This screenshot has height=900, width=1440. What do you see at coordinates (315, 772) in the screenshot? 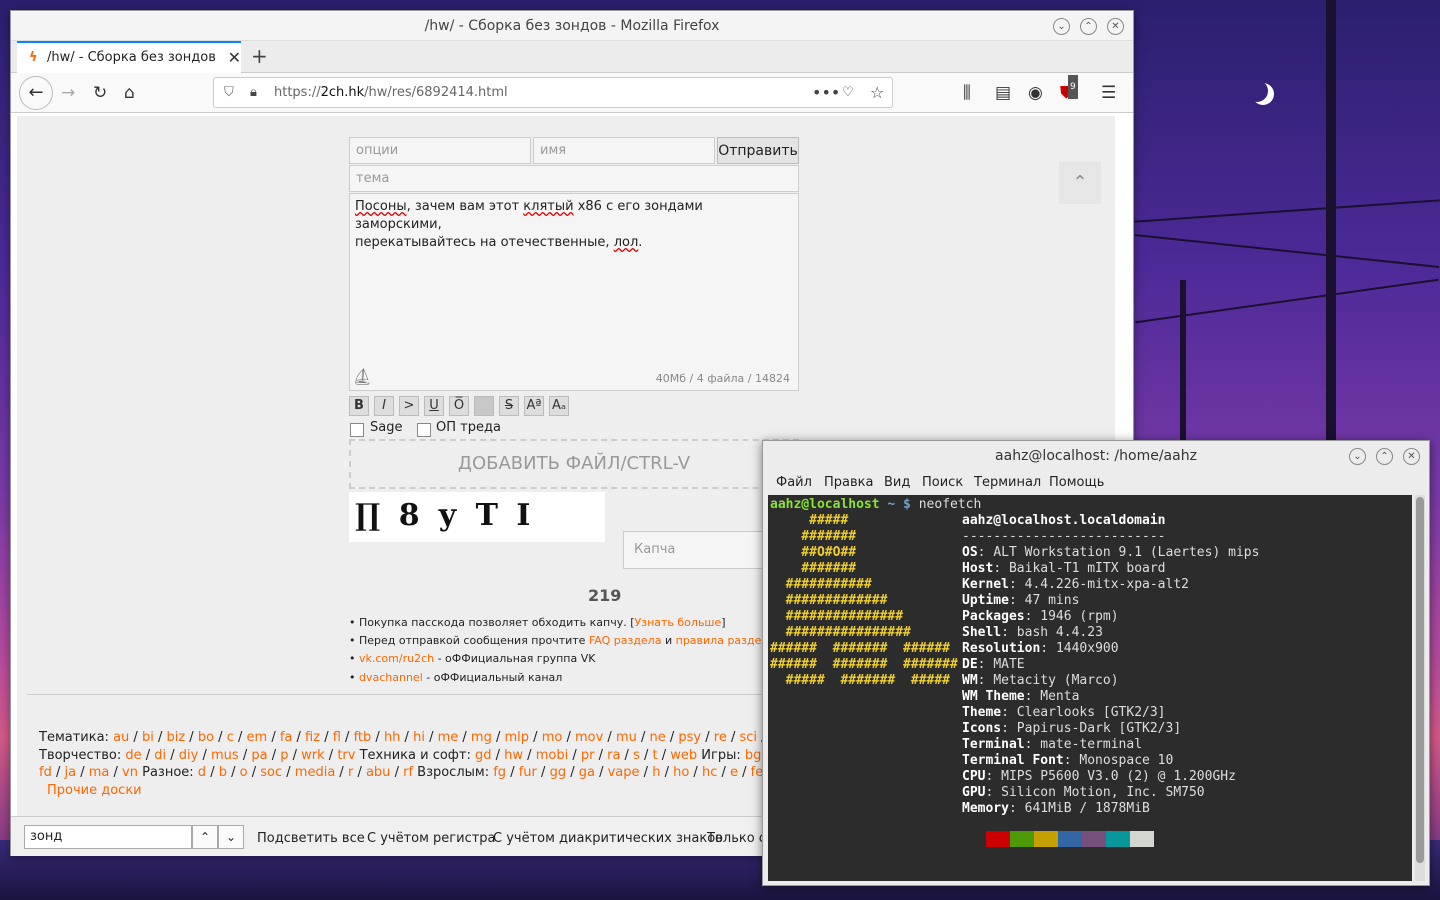
I see `board-link-media: media` at bounding box center [315, 772].